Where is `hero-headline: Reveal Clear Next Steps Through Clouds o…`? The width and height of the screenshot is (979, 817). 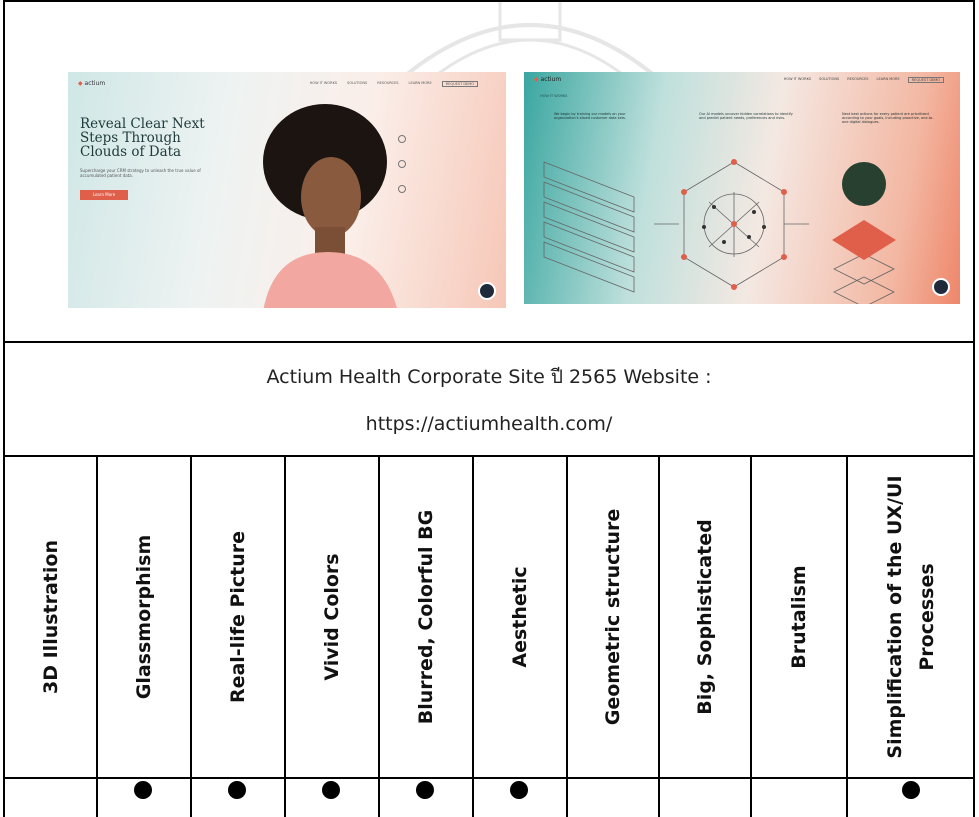
hero-headline: Reveal Clear Next Steps Through Clouds o… is located at coordinates (142, 138).